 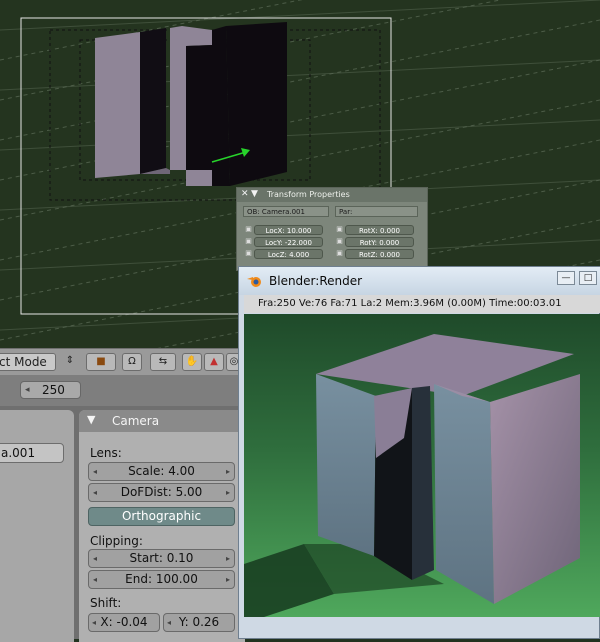 I want to click on pivot-select: Ω, so click(x=132, y=362).